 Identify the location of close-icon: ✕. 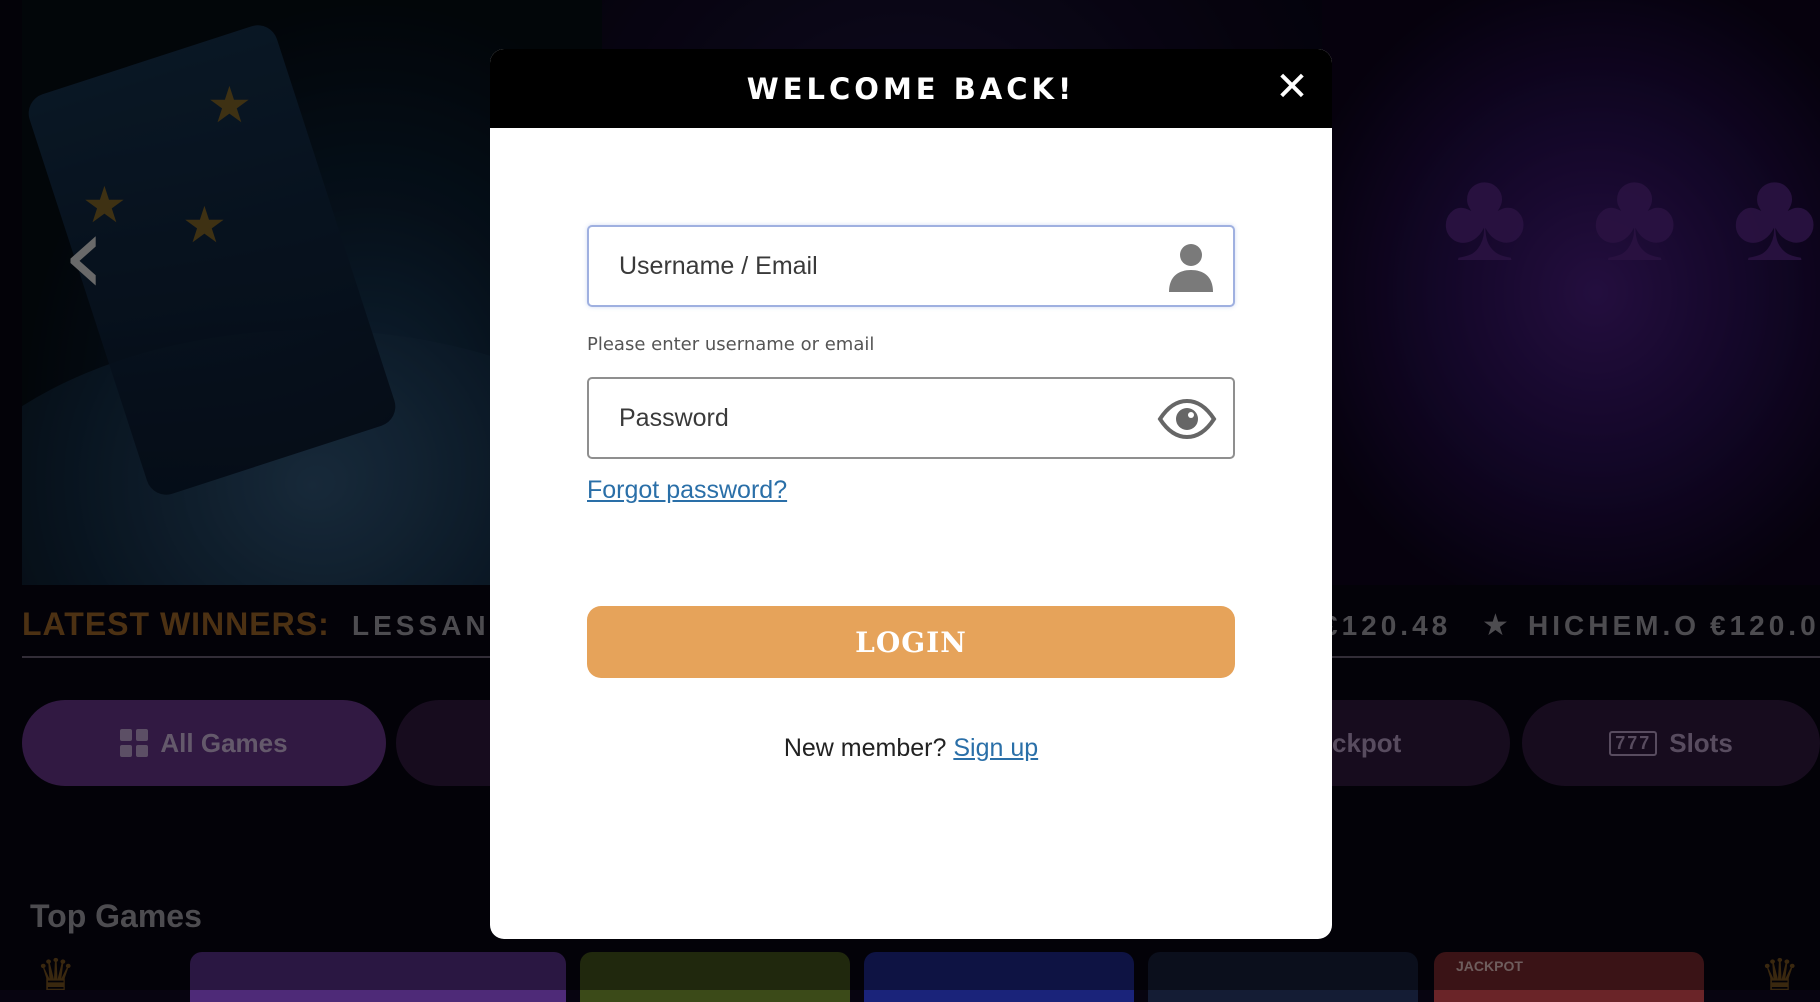
(1292, 87).